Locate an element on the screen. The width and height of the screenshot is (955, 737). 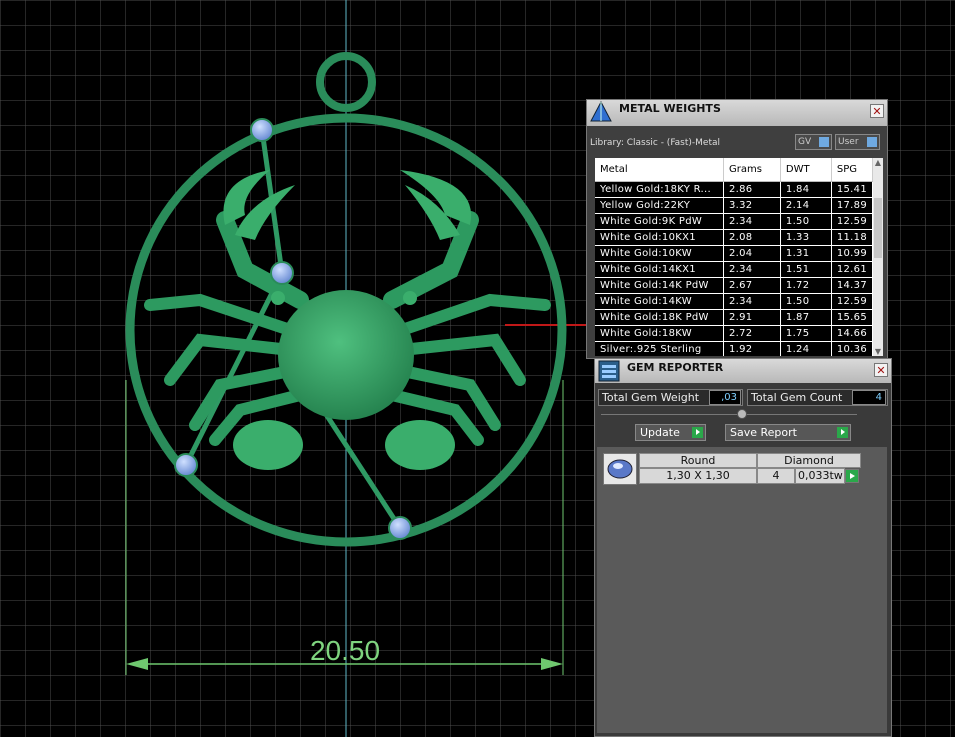
table-cell: 1.24 is located at coordinates (806, 348).